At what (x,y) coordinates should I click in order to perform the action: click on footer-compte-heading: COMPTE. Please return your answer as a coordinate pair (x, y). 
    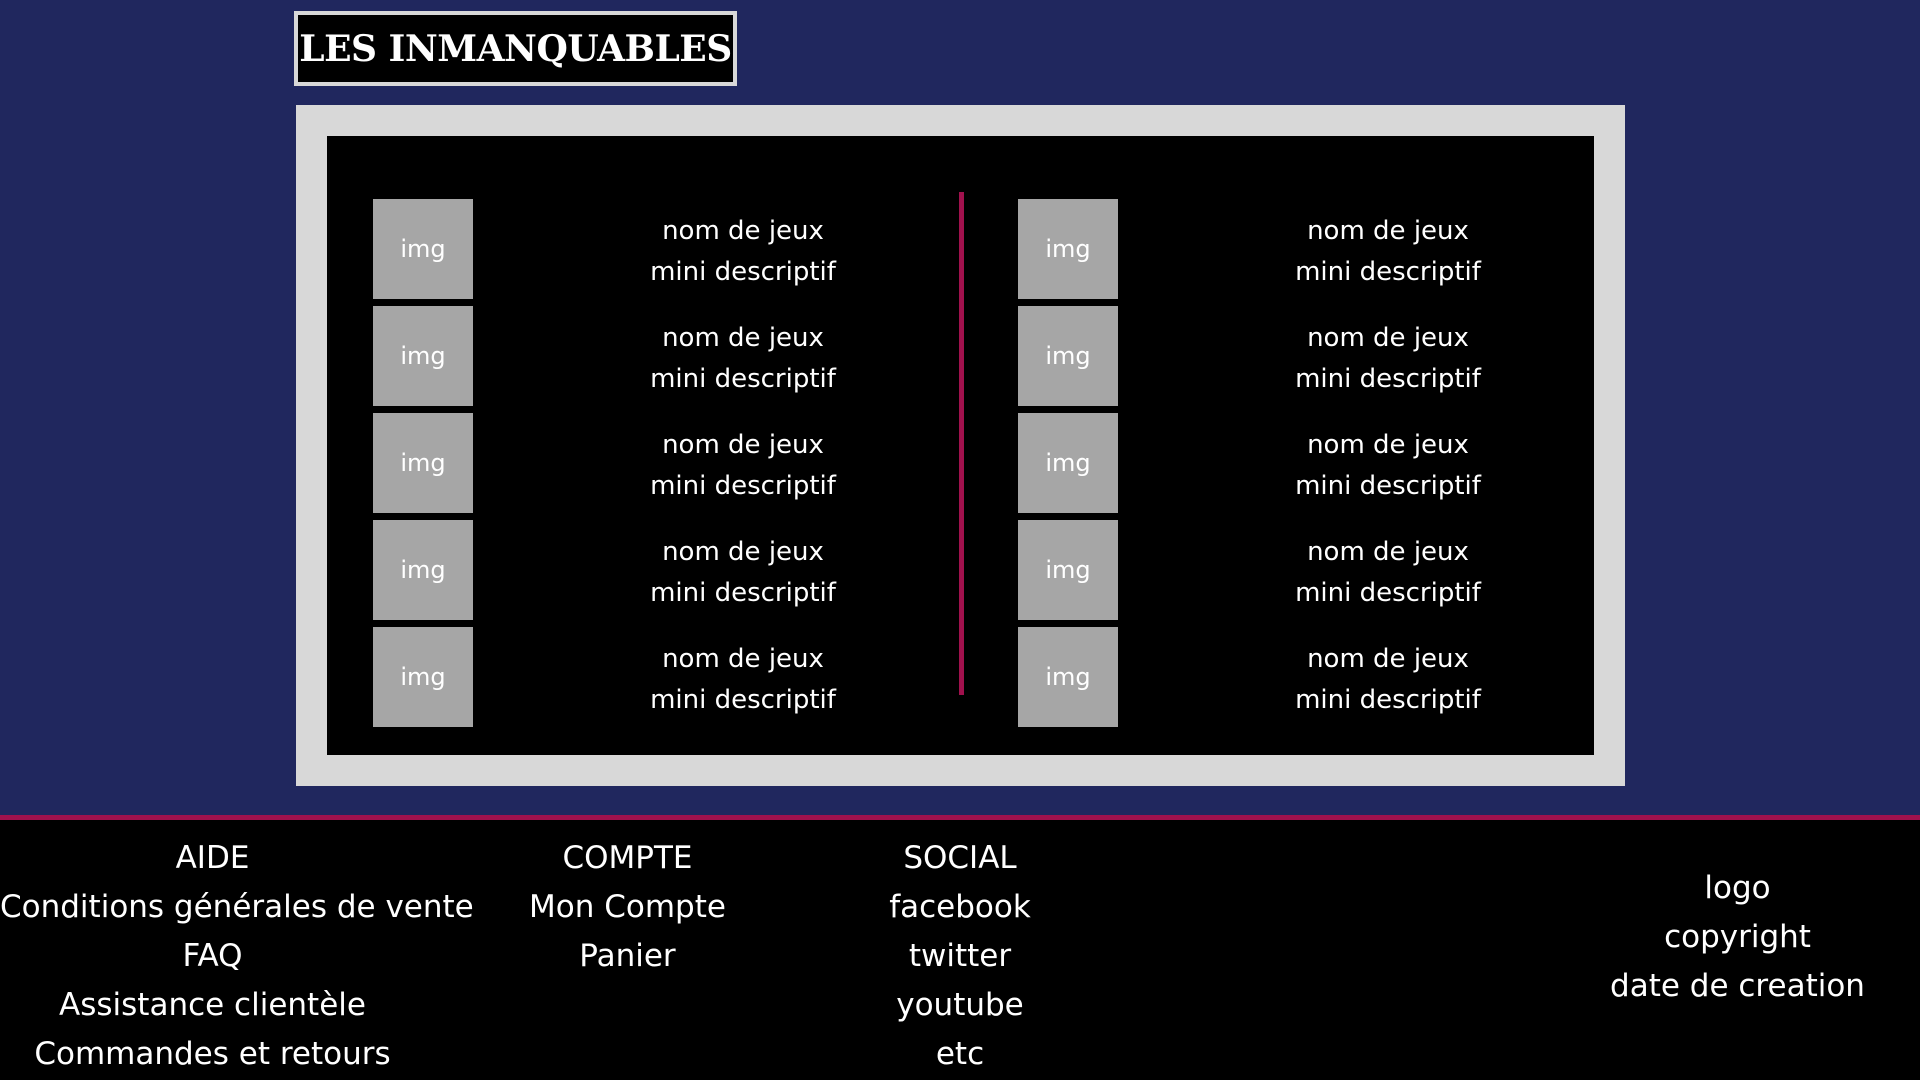
    Looking at the image, I should click on (627, 858).